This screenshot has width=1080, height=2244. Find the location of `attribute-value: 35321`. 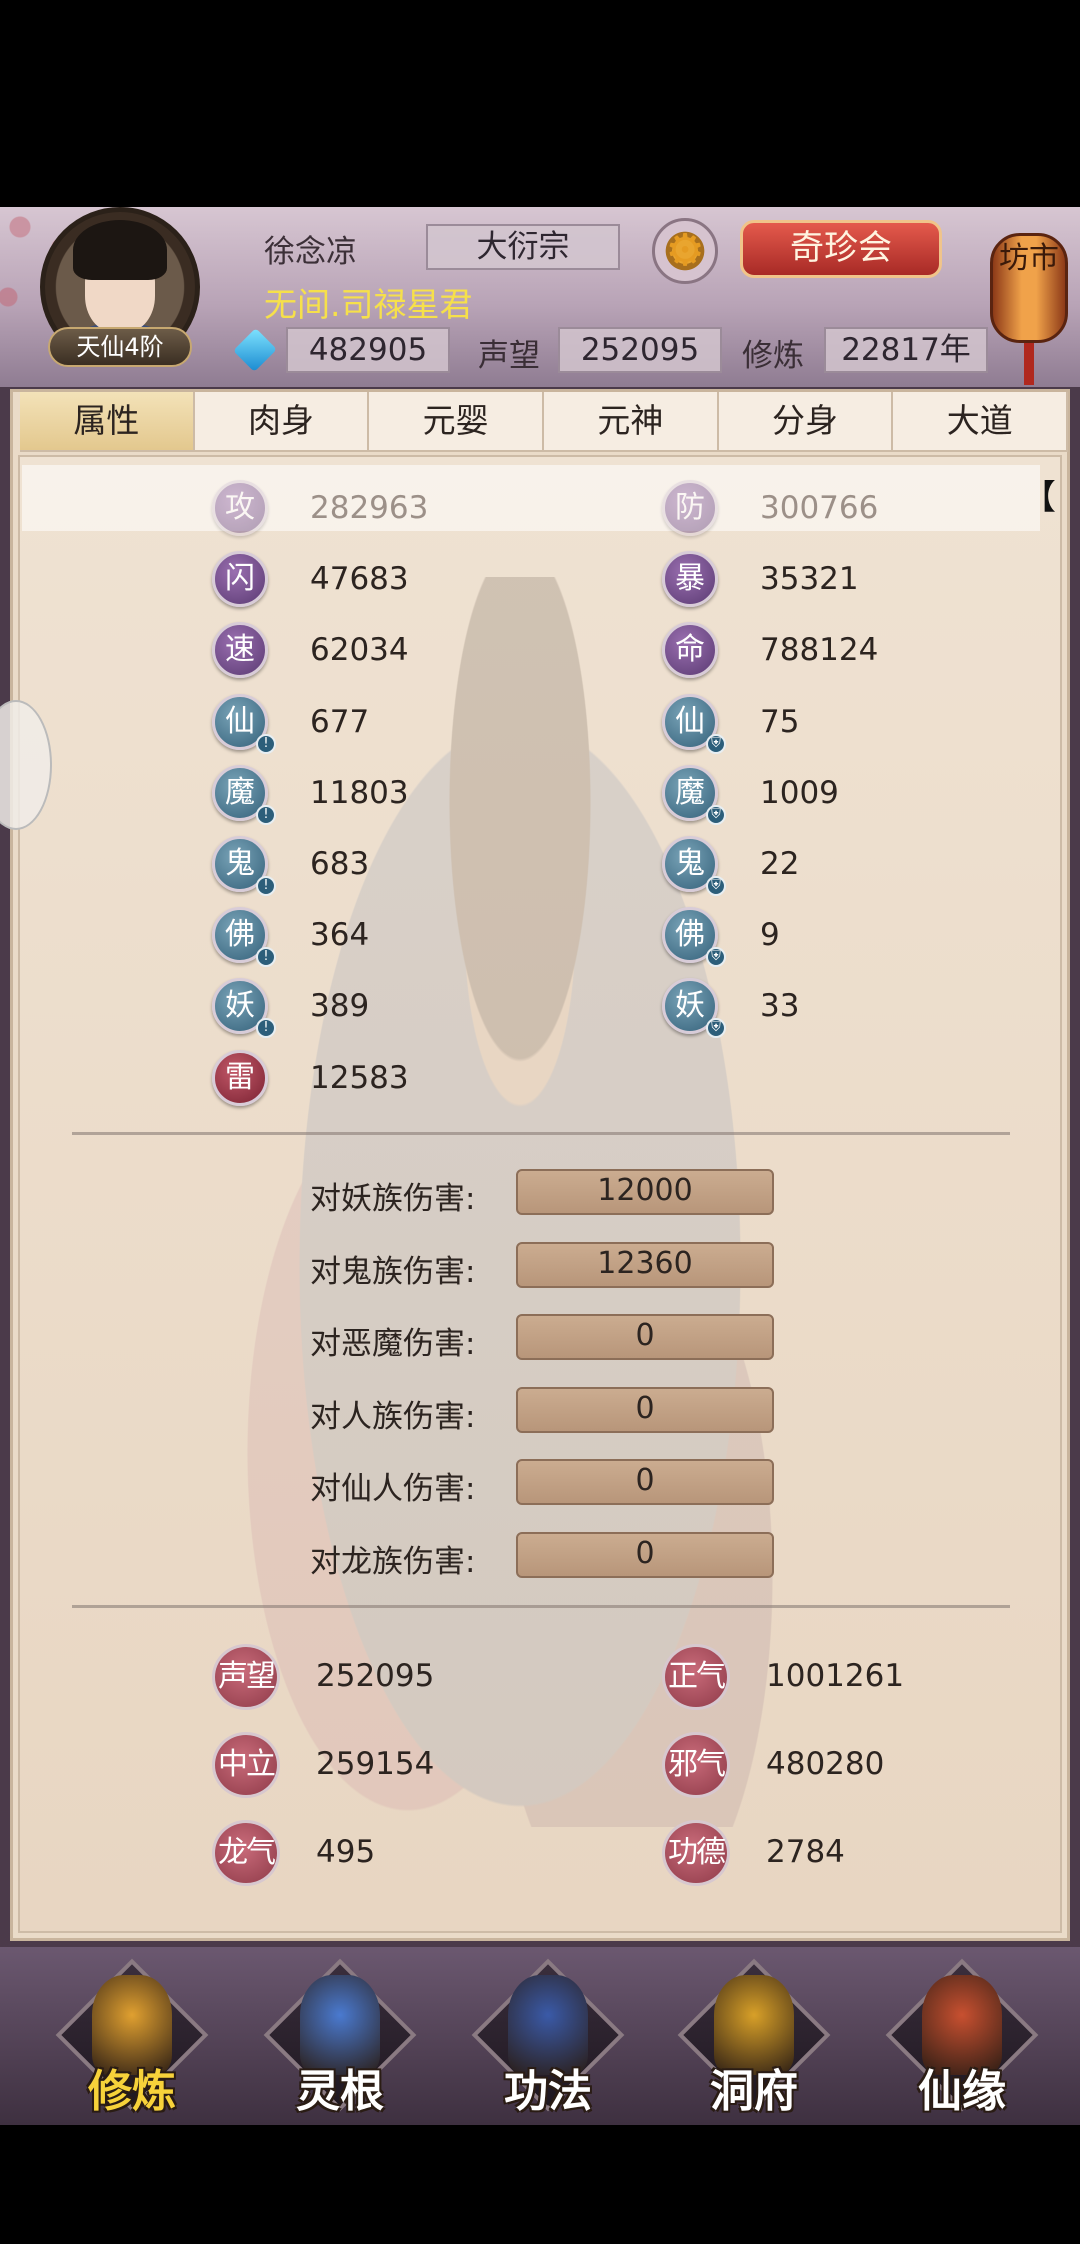

attribute-value: 35321 is located at coordinates (809, 579).